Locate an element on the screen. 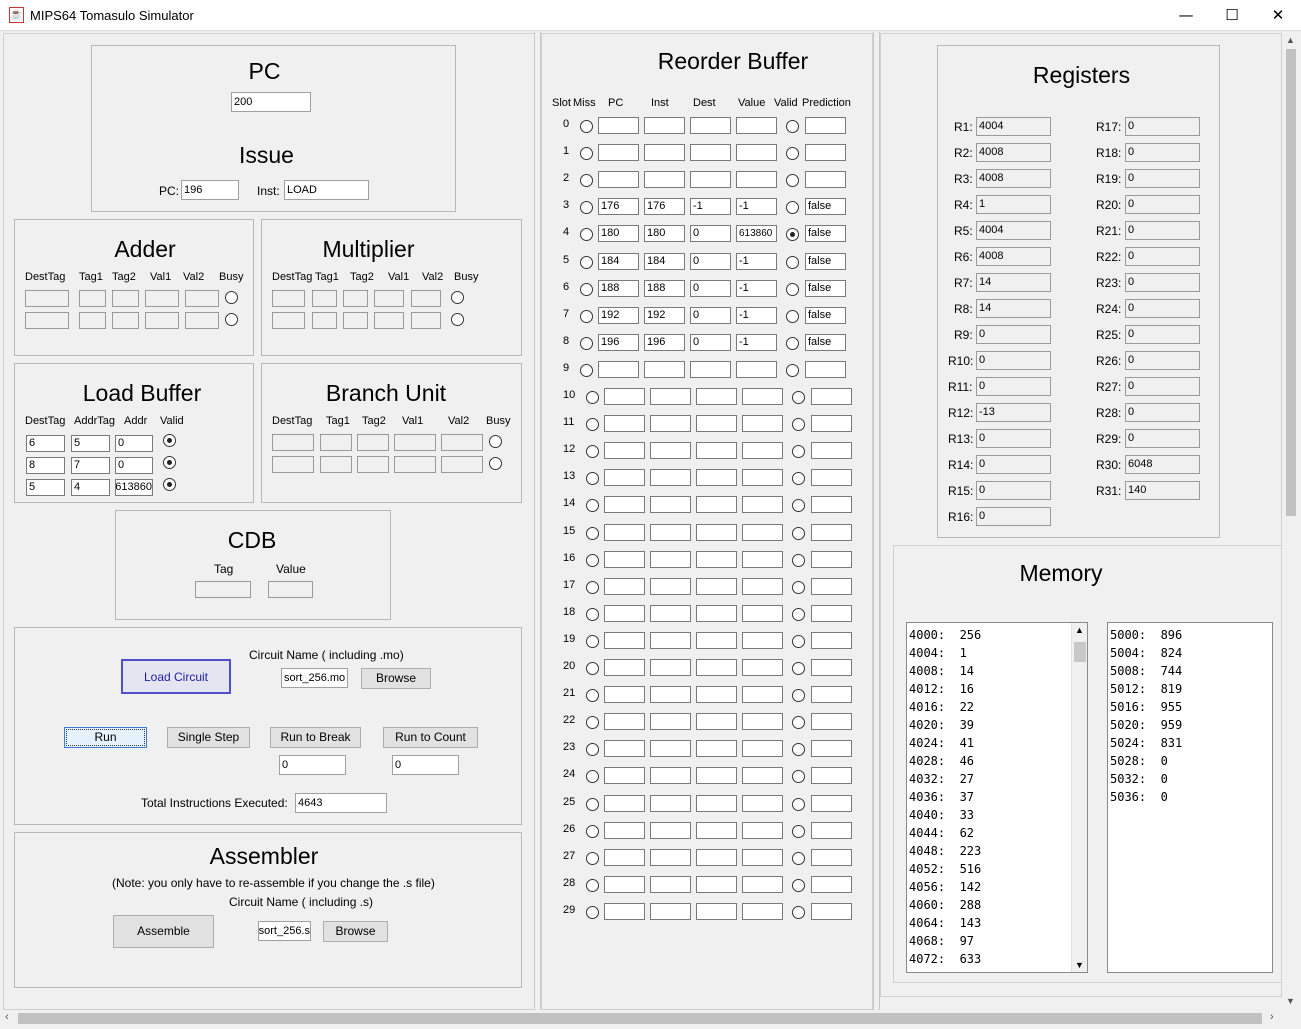 This screenshot has width=1301, height=1029. load-buffer-valid-radio is located at coordinates (169, 484).